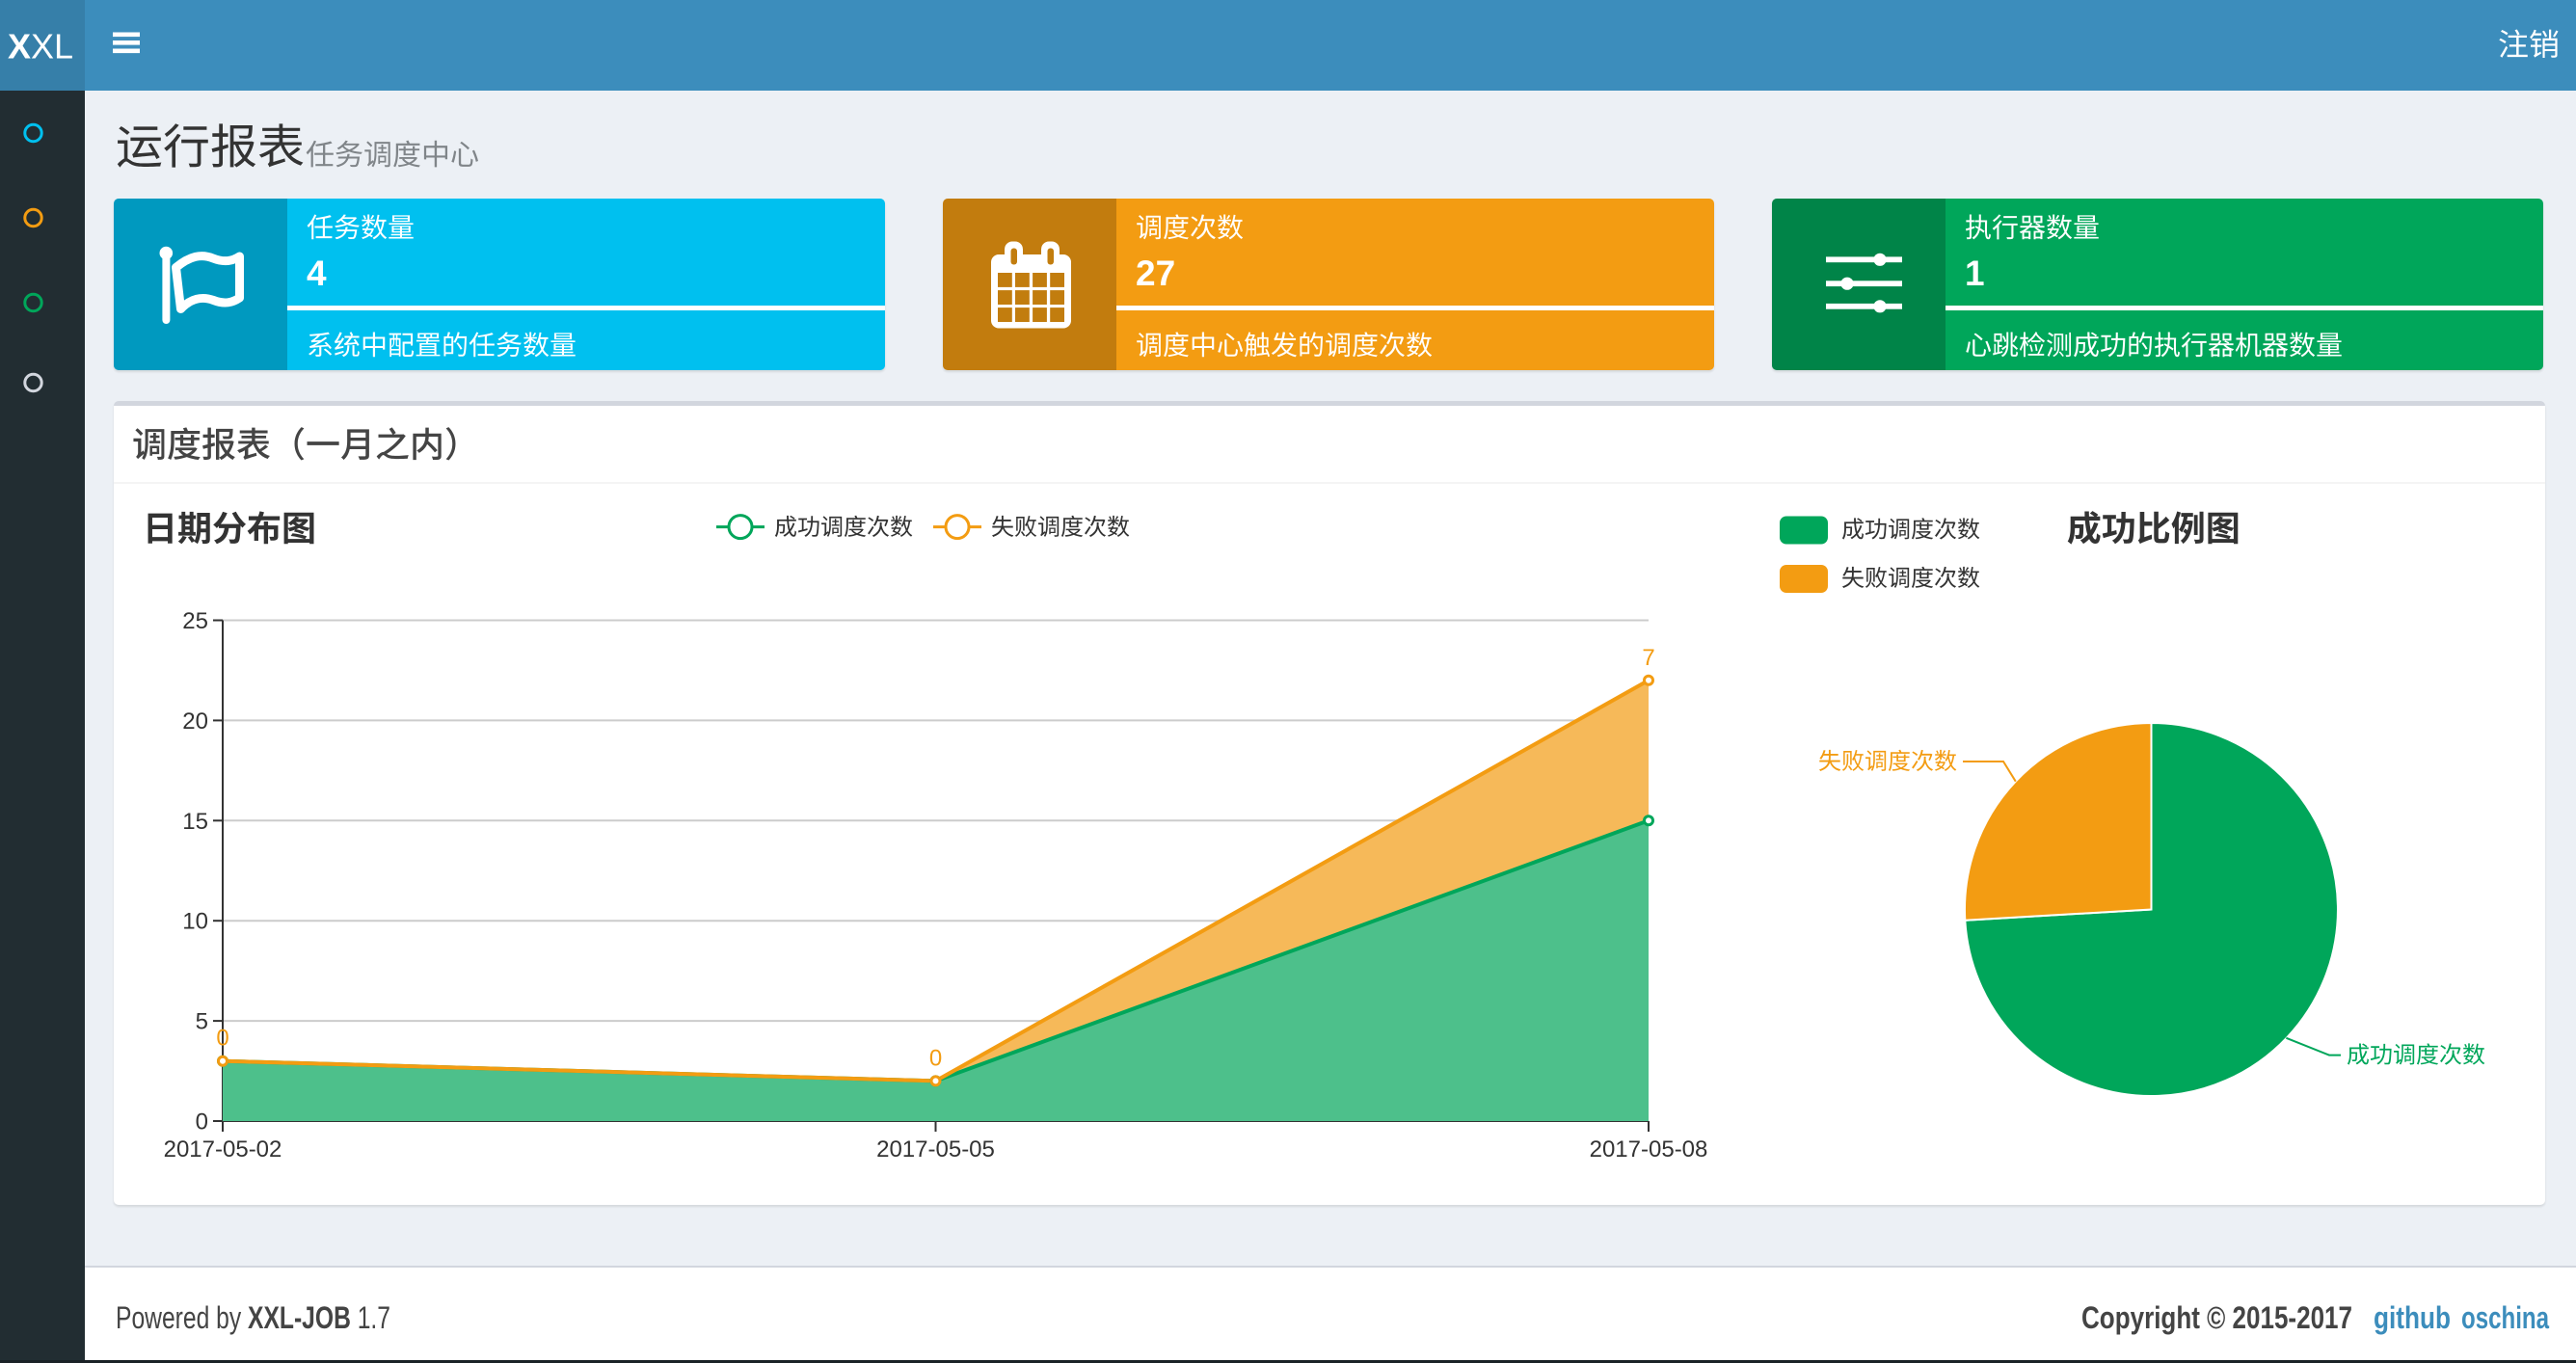 The height and width of the screenshot is (1363, 2576). I want to click on svg-text: 2017-05-05, so click(936, 1149).